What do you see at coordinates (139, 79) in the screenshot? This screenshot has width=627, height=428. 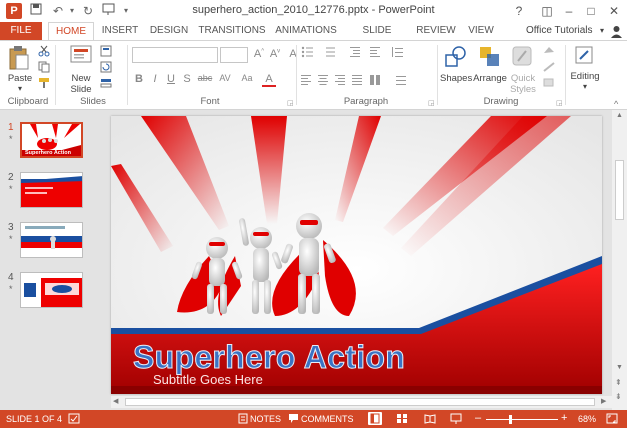 I see `bold-button: B` at bounding box center [139, 79].